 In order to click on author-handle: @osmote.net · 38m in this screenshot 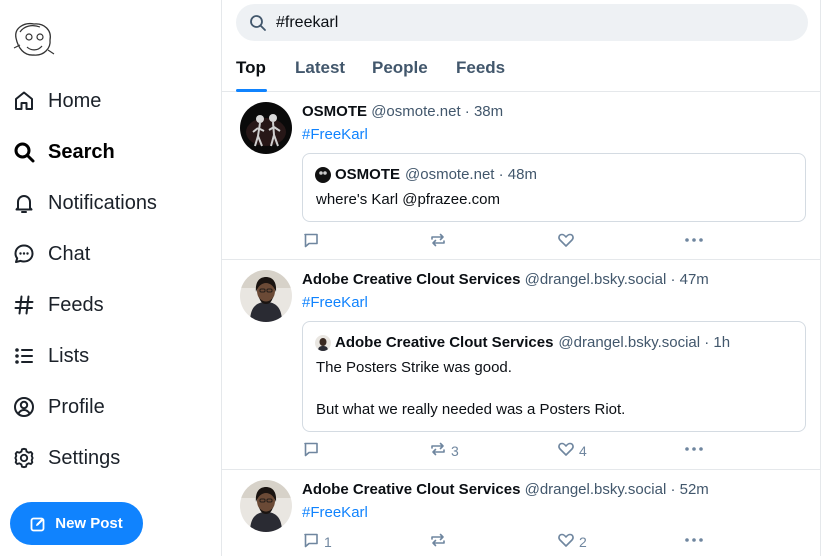, I will do `click(437, 111)`.